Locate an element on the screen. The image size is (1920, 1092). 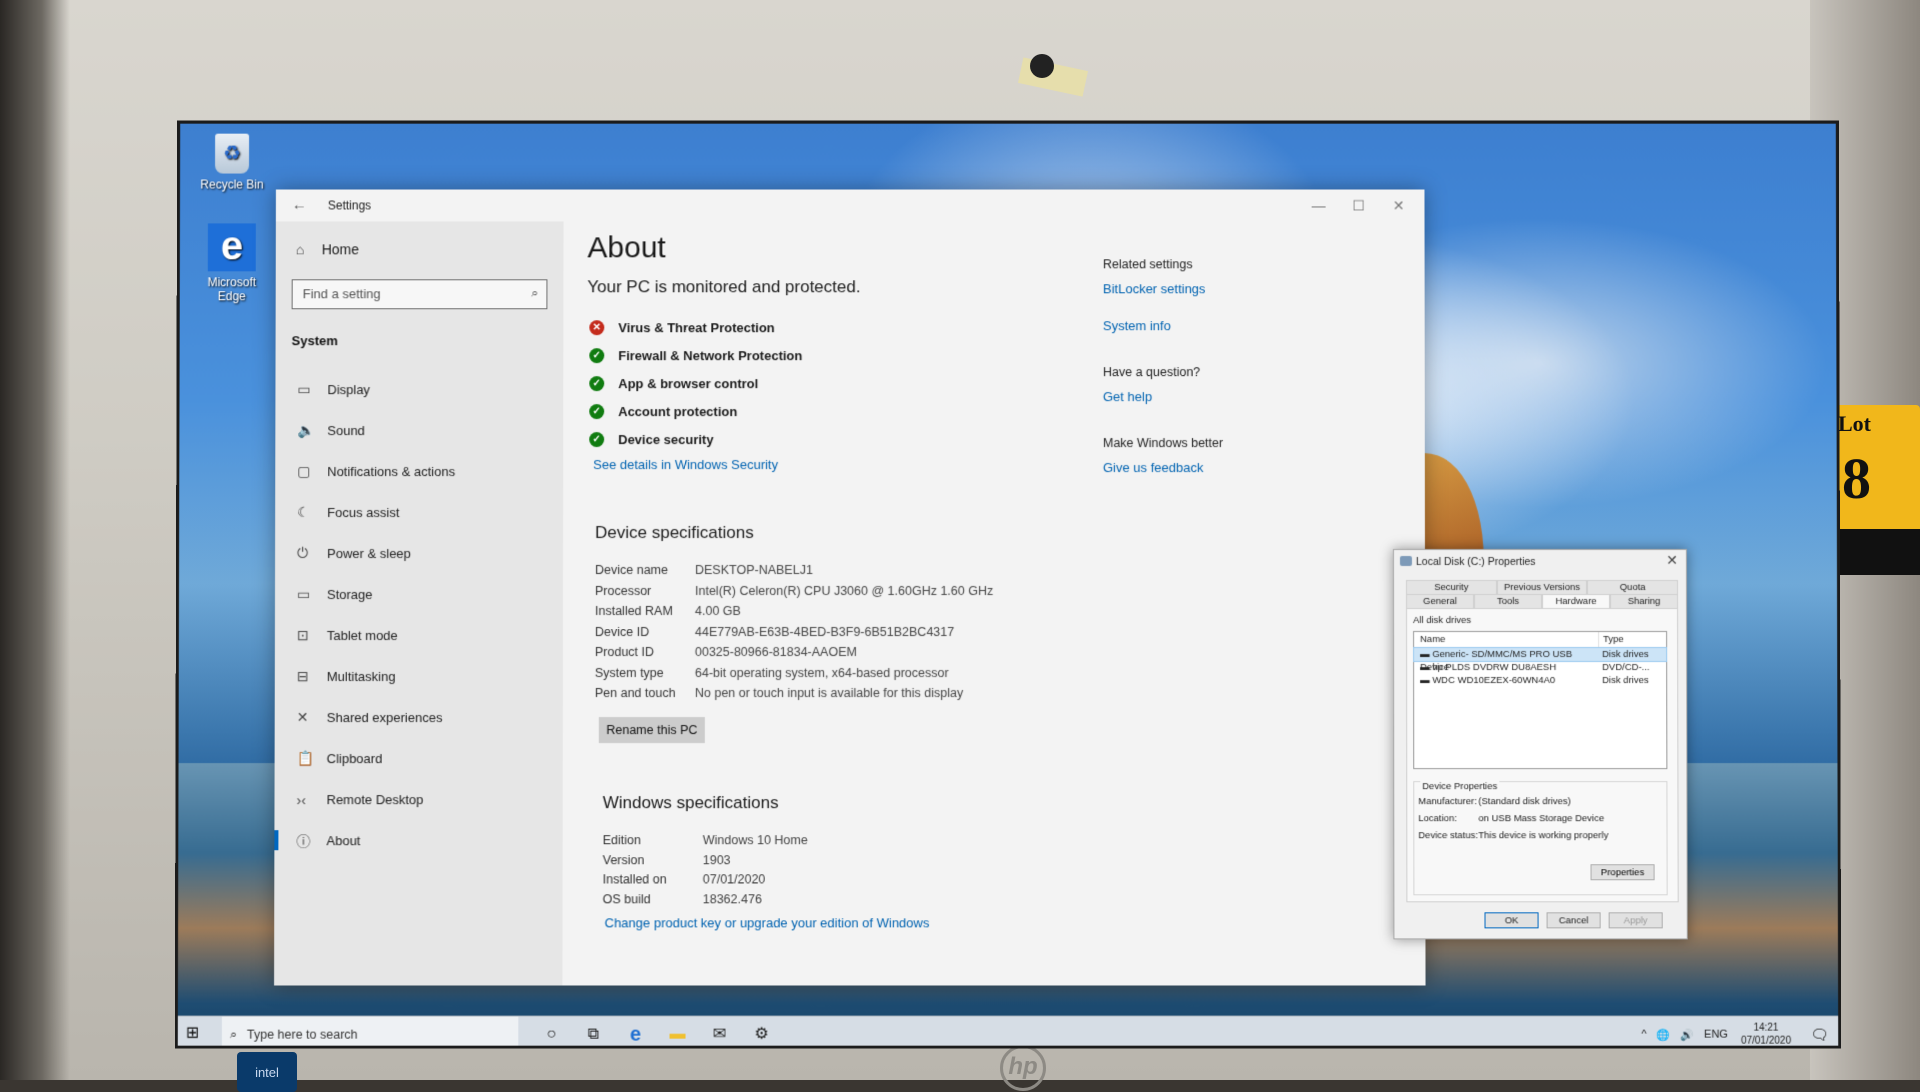
apply-button: Apply is located at coordinates (1635, 920).